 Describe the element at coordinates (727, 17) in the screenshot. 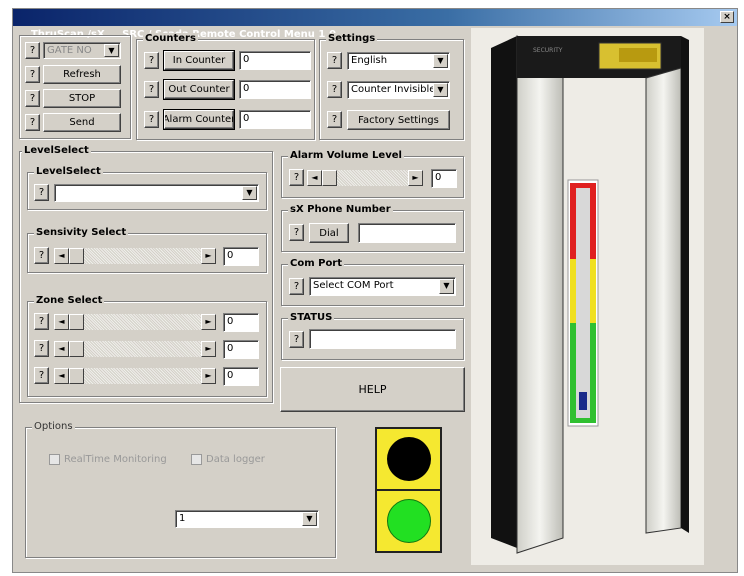

I see `close-button: ×` at that location.